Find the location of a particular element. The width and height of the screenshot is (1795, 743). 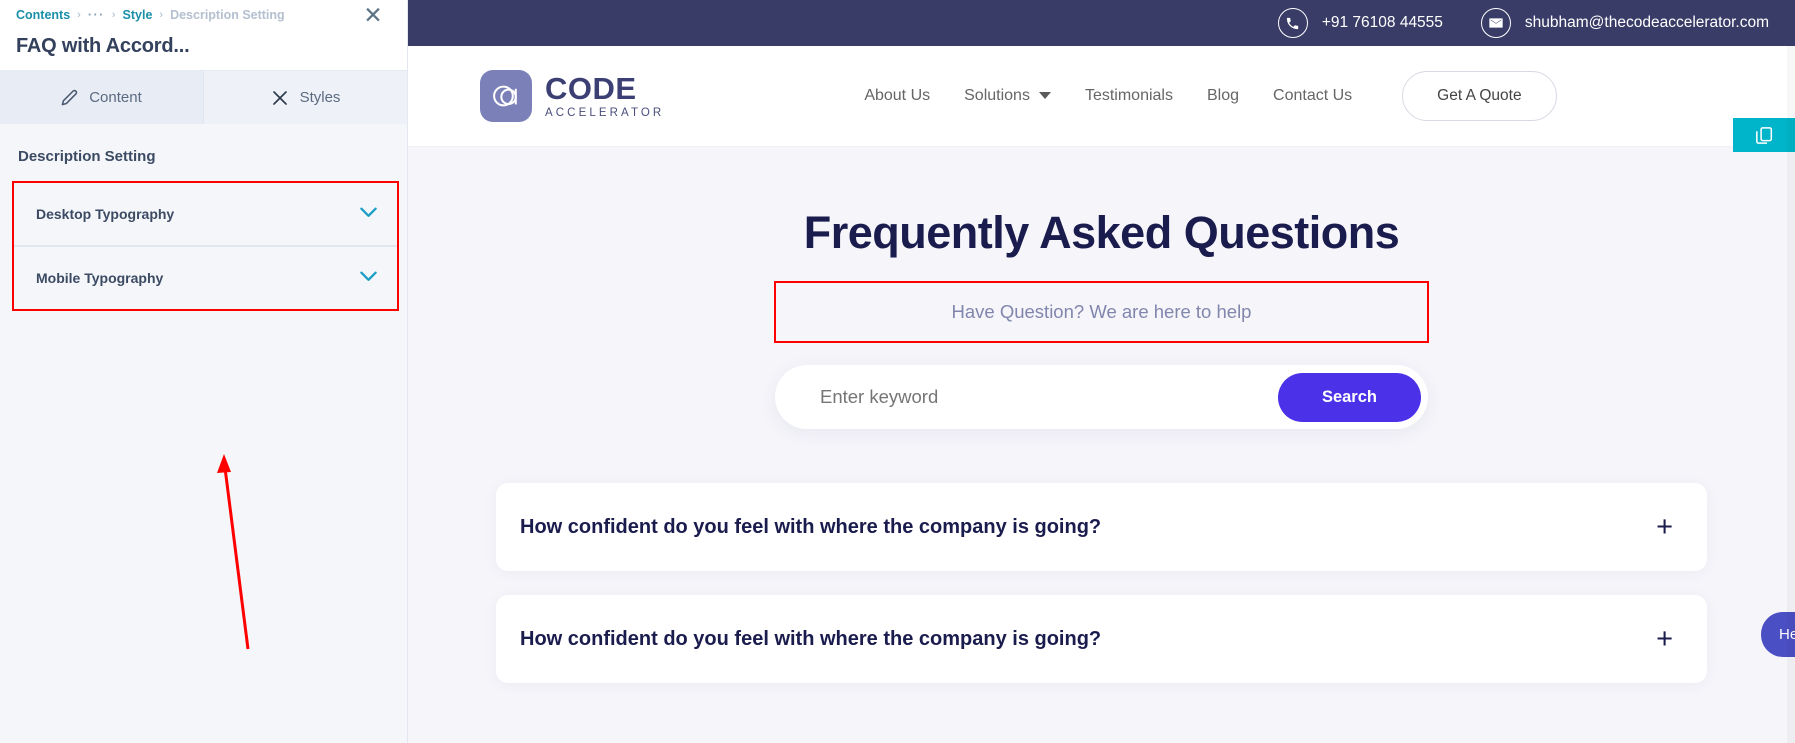

search-button: Search is located at coordinates (1349, 397).